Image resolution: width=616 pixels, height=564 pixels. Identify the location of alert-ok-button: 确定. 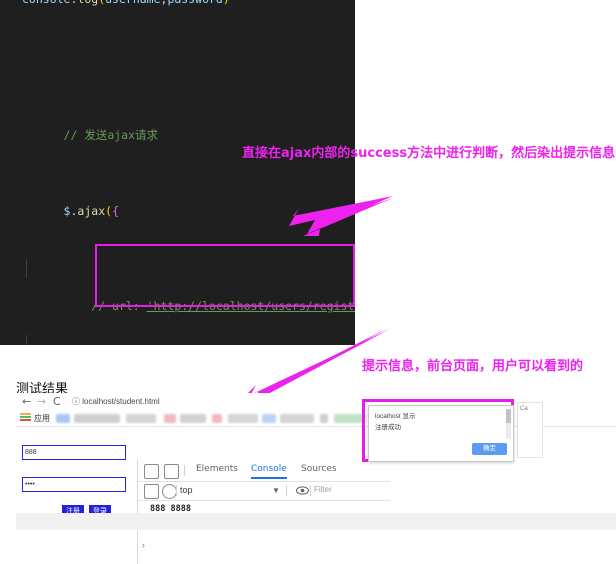
(489, 449).